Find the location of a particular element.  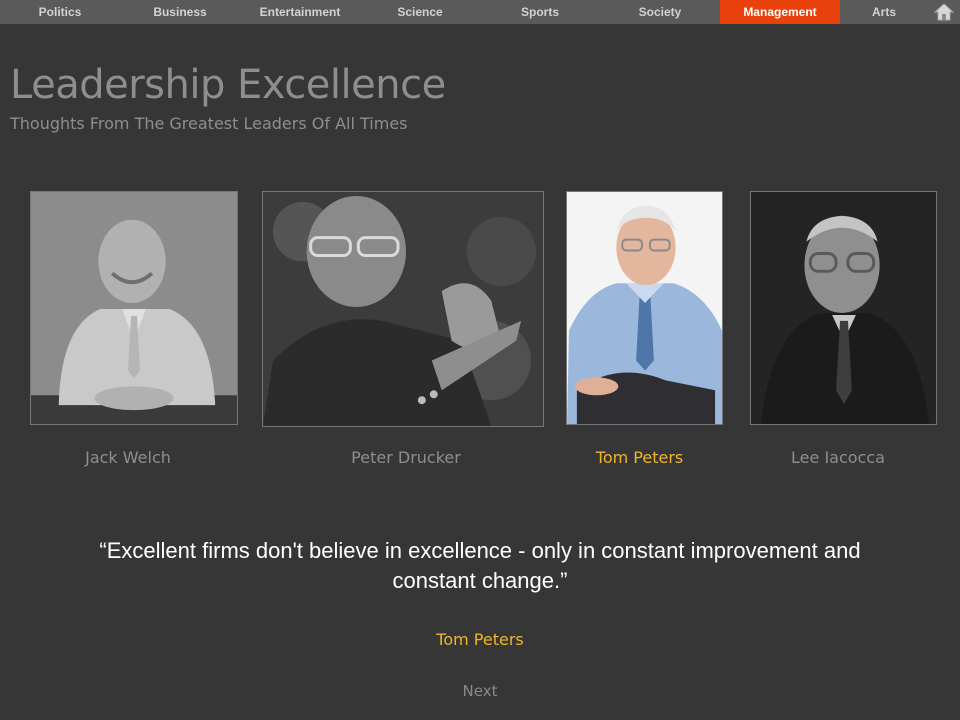

leader-name-lee-iacocca: Lee Iacocca is located at coordinates (838, 457).